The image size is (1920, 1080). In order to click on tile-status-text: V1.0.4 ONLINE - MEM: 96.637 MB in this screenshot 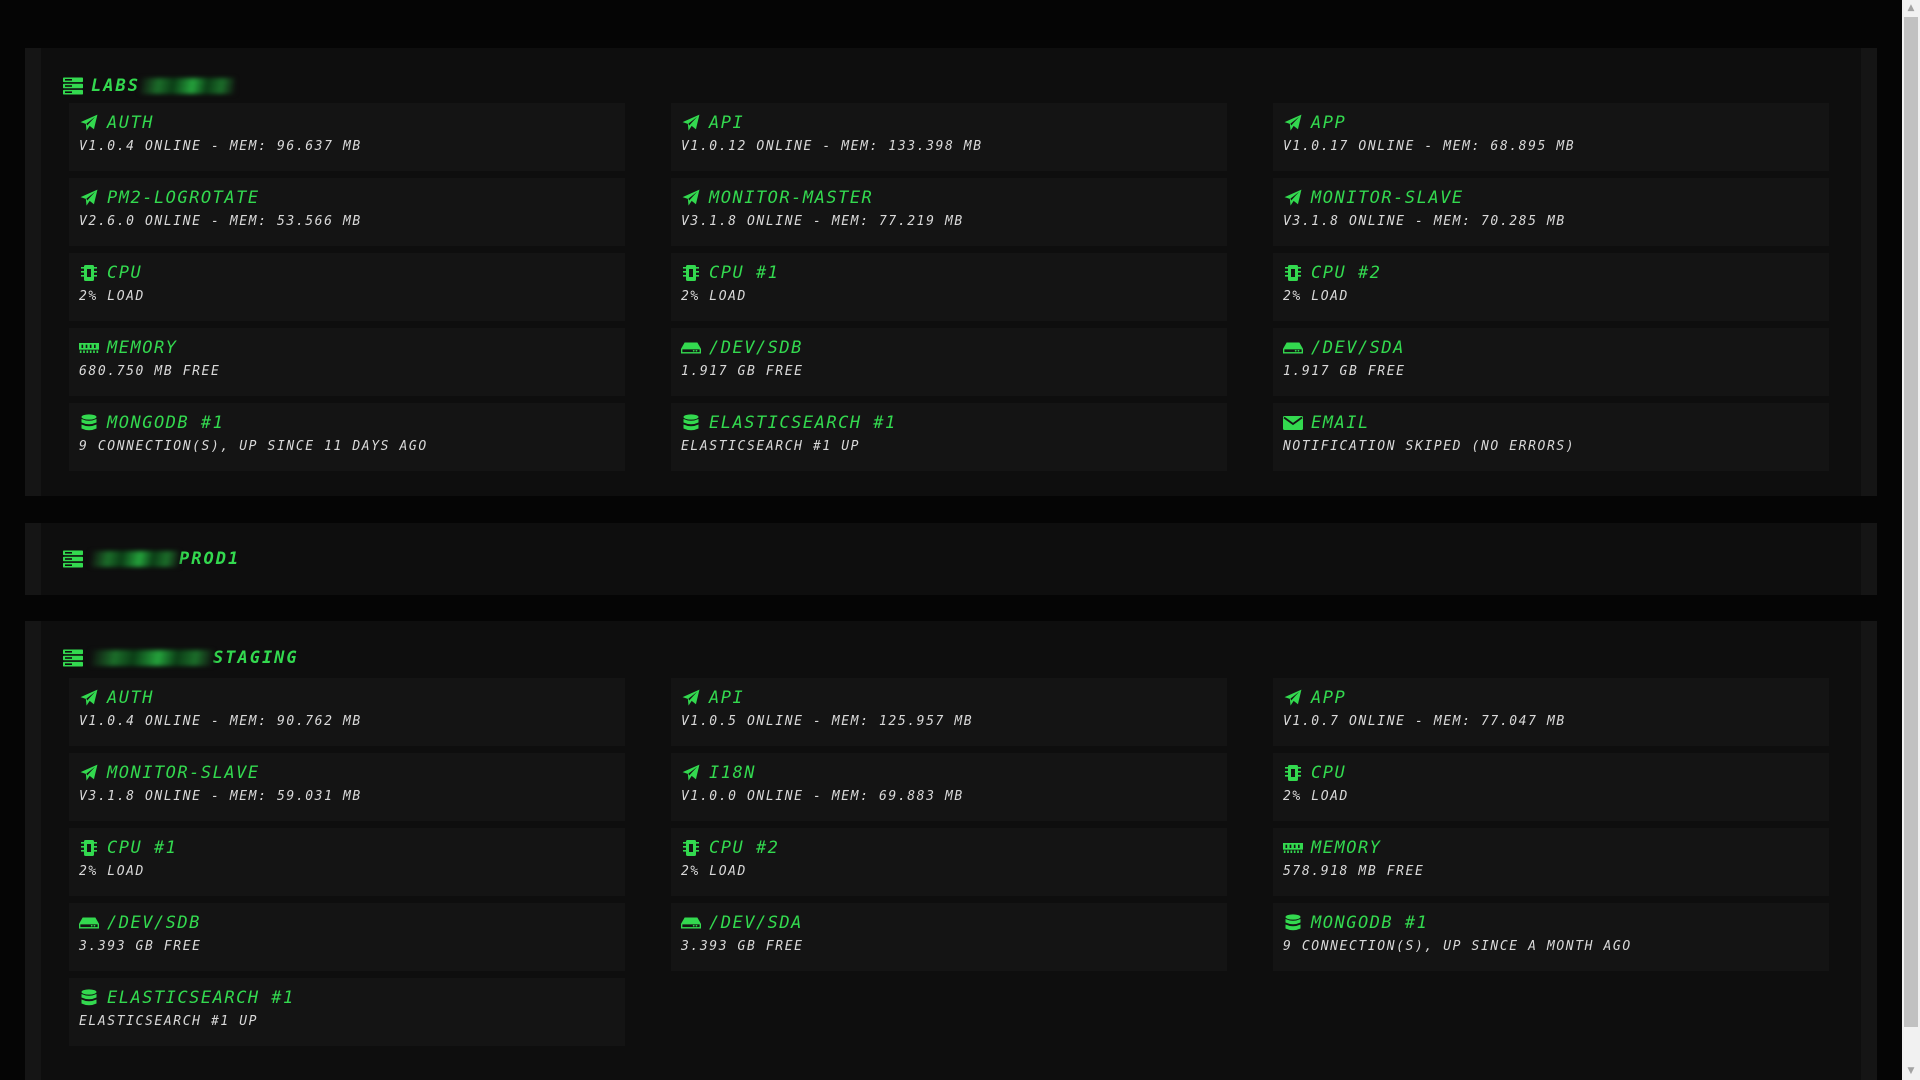, I will do `click(220, 146)`.